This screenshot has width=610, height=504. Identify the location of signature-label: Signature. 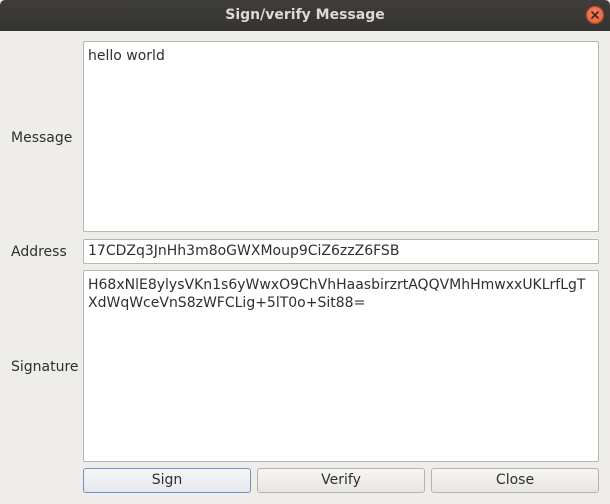
(45, 367).